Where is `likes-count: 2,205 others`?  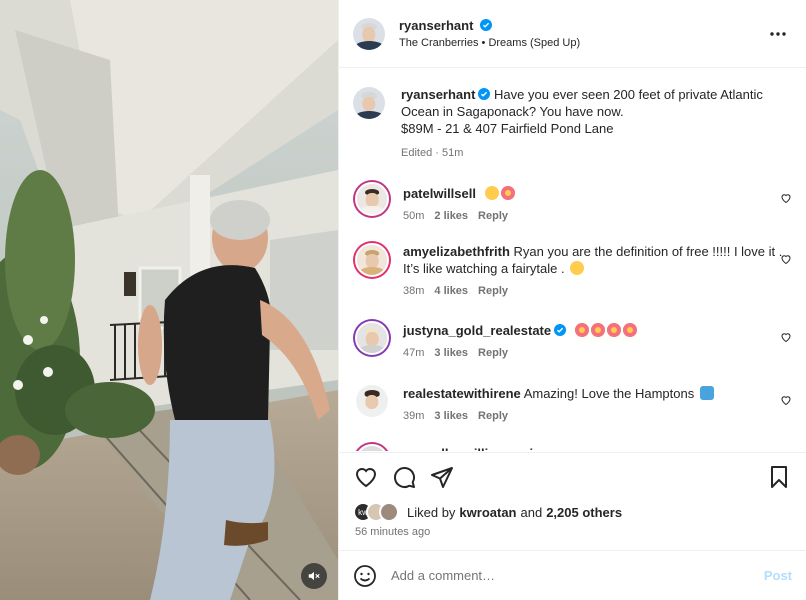
likes-count: 2,205 others is located at coordinates (584, 512).